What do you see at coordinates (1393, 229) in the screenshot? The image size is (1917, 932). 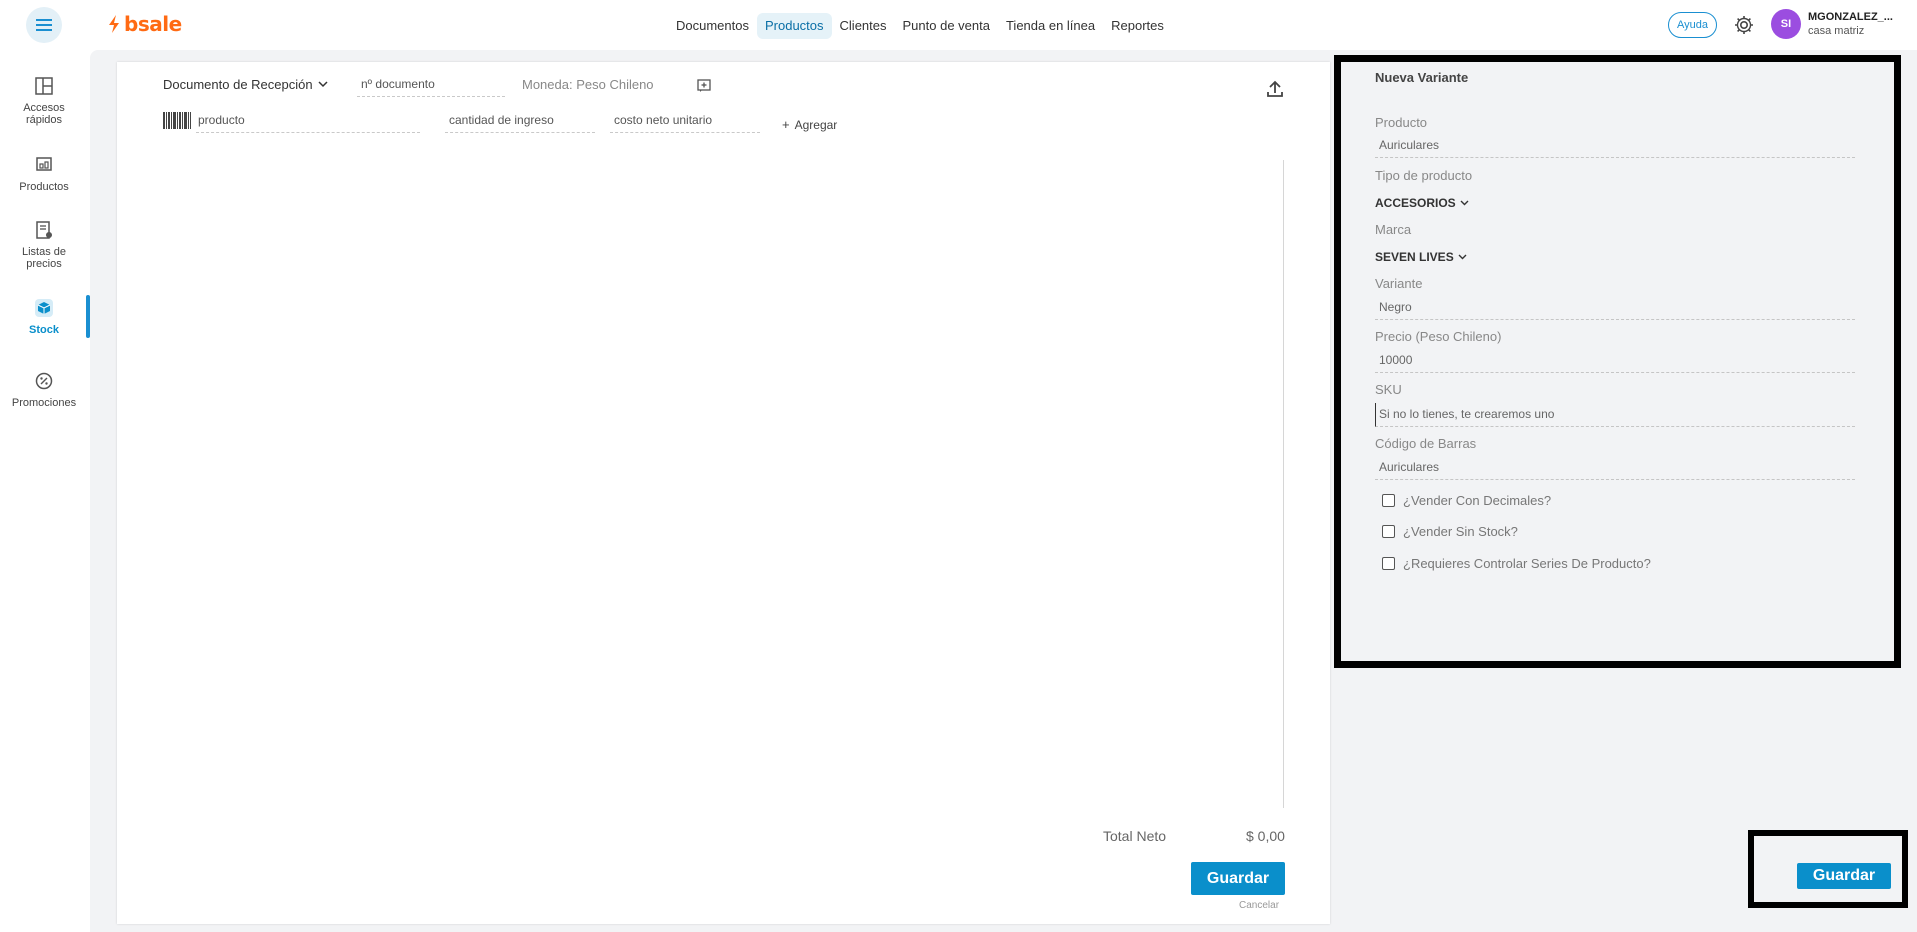 I see `brand-label: Marca` at bounding box center [1393, 229].